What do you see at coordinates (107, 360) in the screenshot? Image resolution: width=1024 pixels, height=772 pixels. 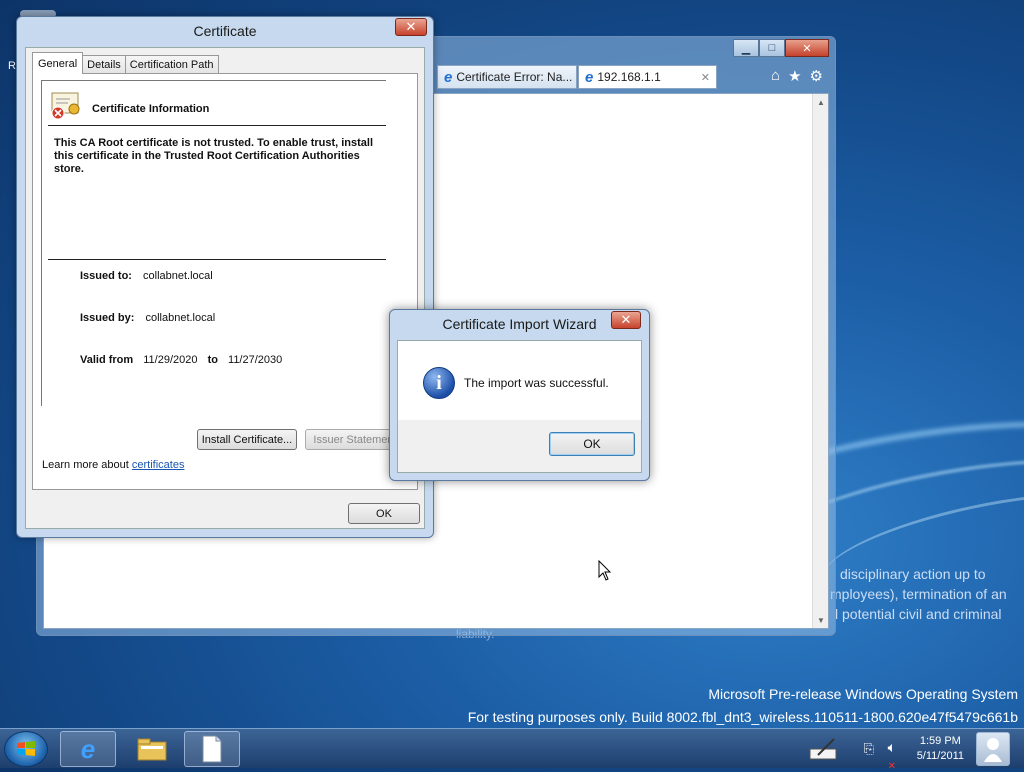 I see `valid-from-label: Valid from` at bounding box center [107, 360].